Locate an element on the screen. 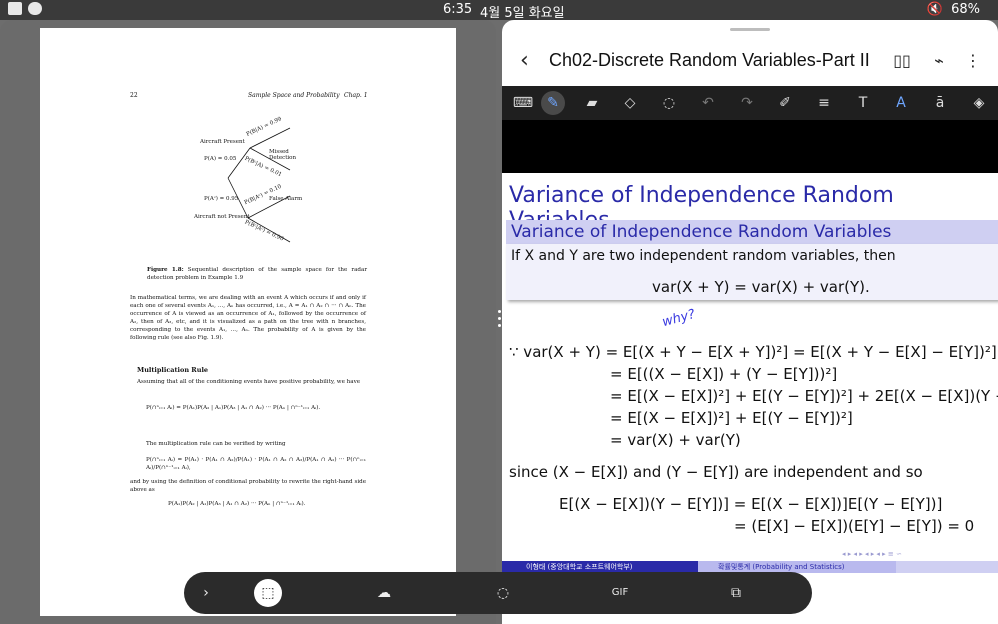  back-arrow-icon: ‹ is located at coordinates (524, 60).